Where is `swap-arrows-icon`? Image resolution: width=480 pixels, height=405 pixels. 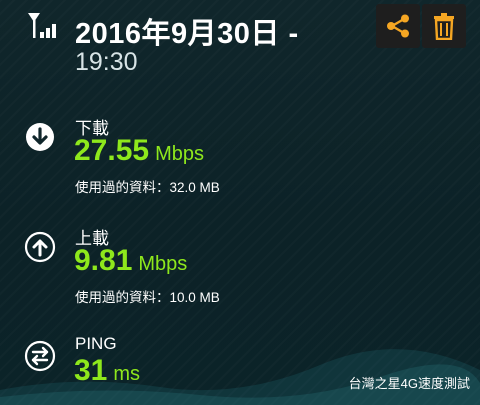
swap-arrows-icon is located at coordinates (40, 356).